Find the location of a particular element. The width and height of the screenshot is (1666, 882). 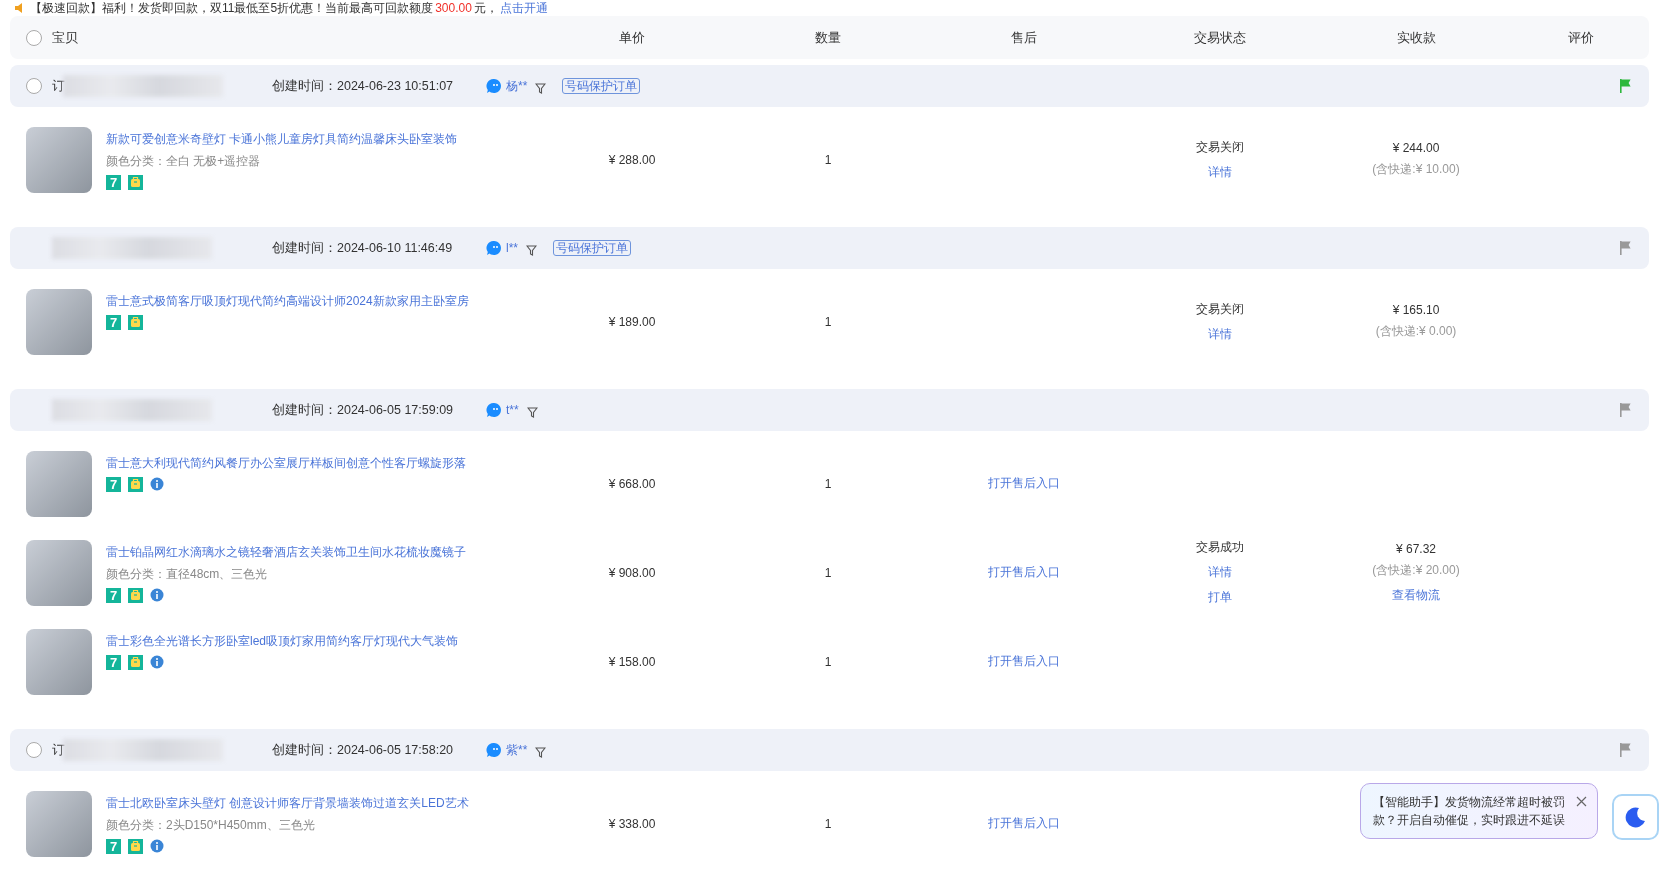

product-title: 雷士彩色全光谱长方形卧室led吸顶灯家用简约客厅灯现代大气装饰 is located at coordinates (282, 641).